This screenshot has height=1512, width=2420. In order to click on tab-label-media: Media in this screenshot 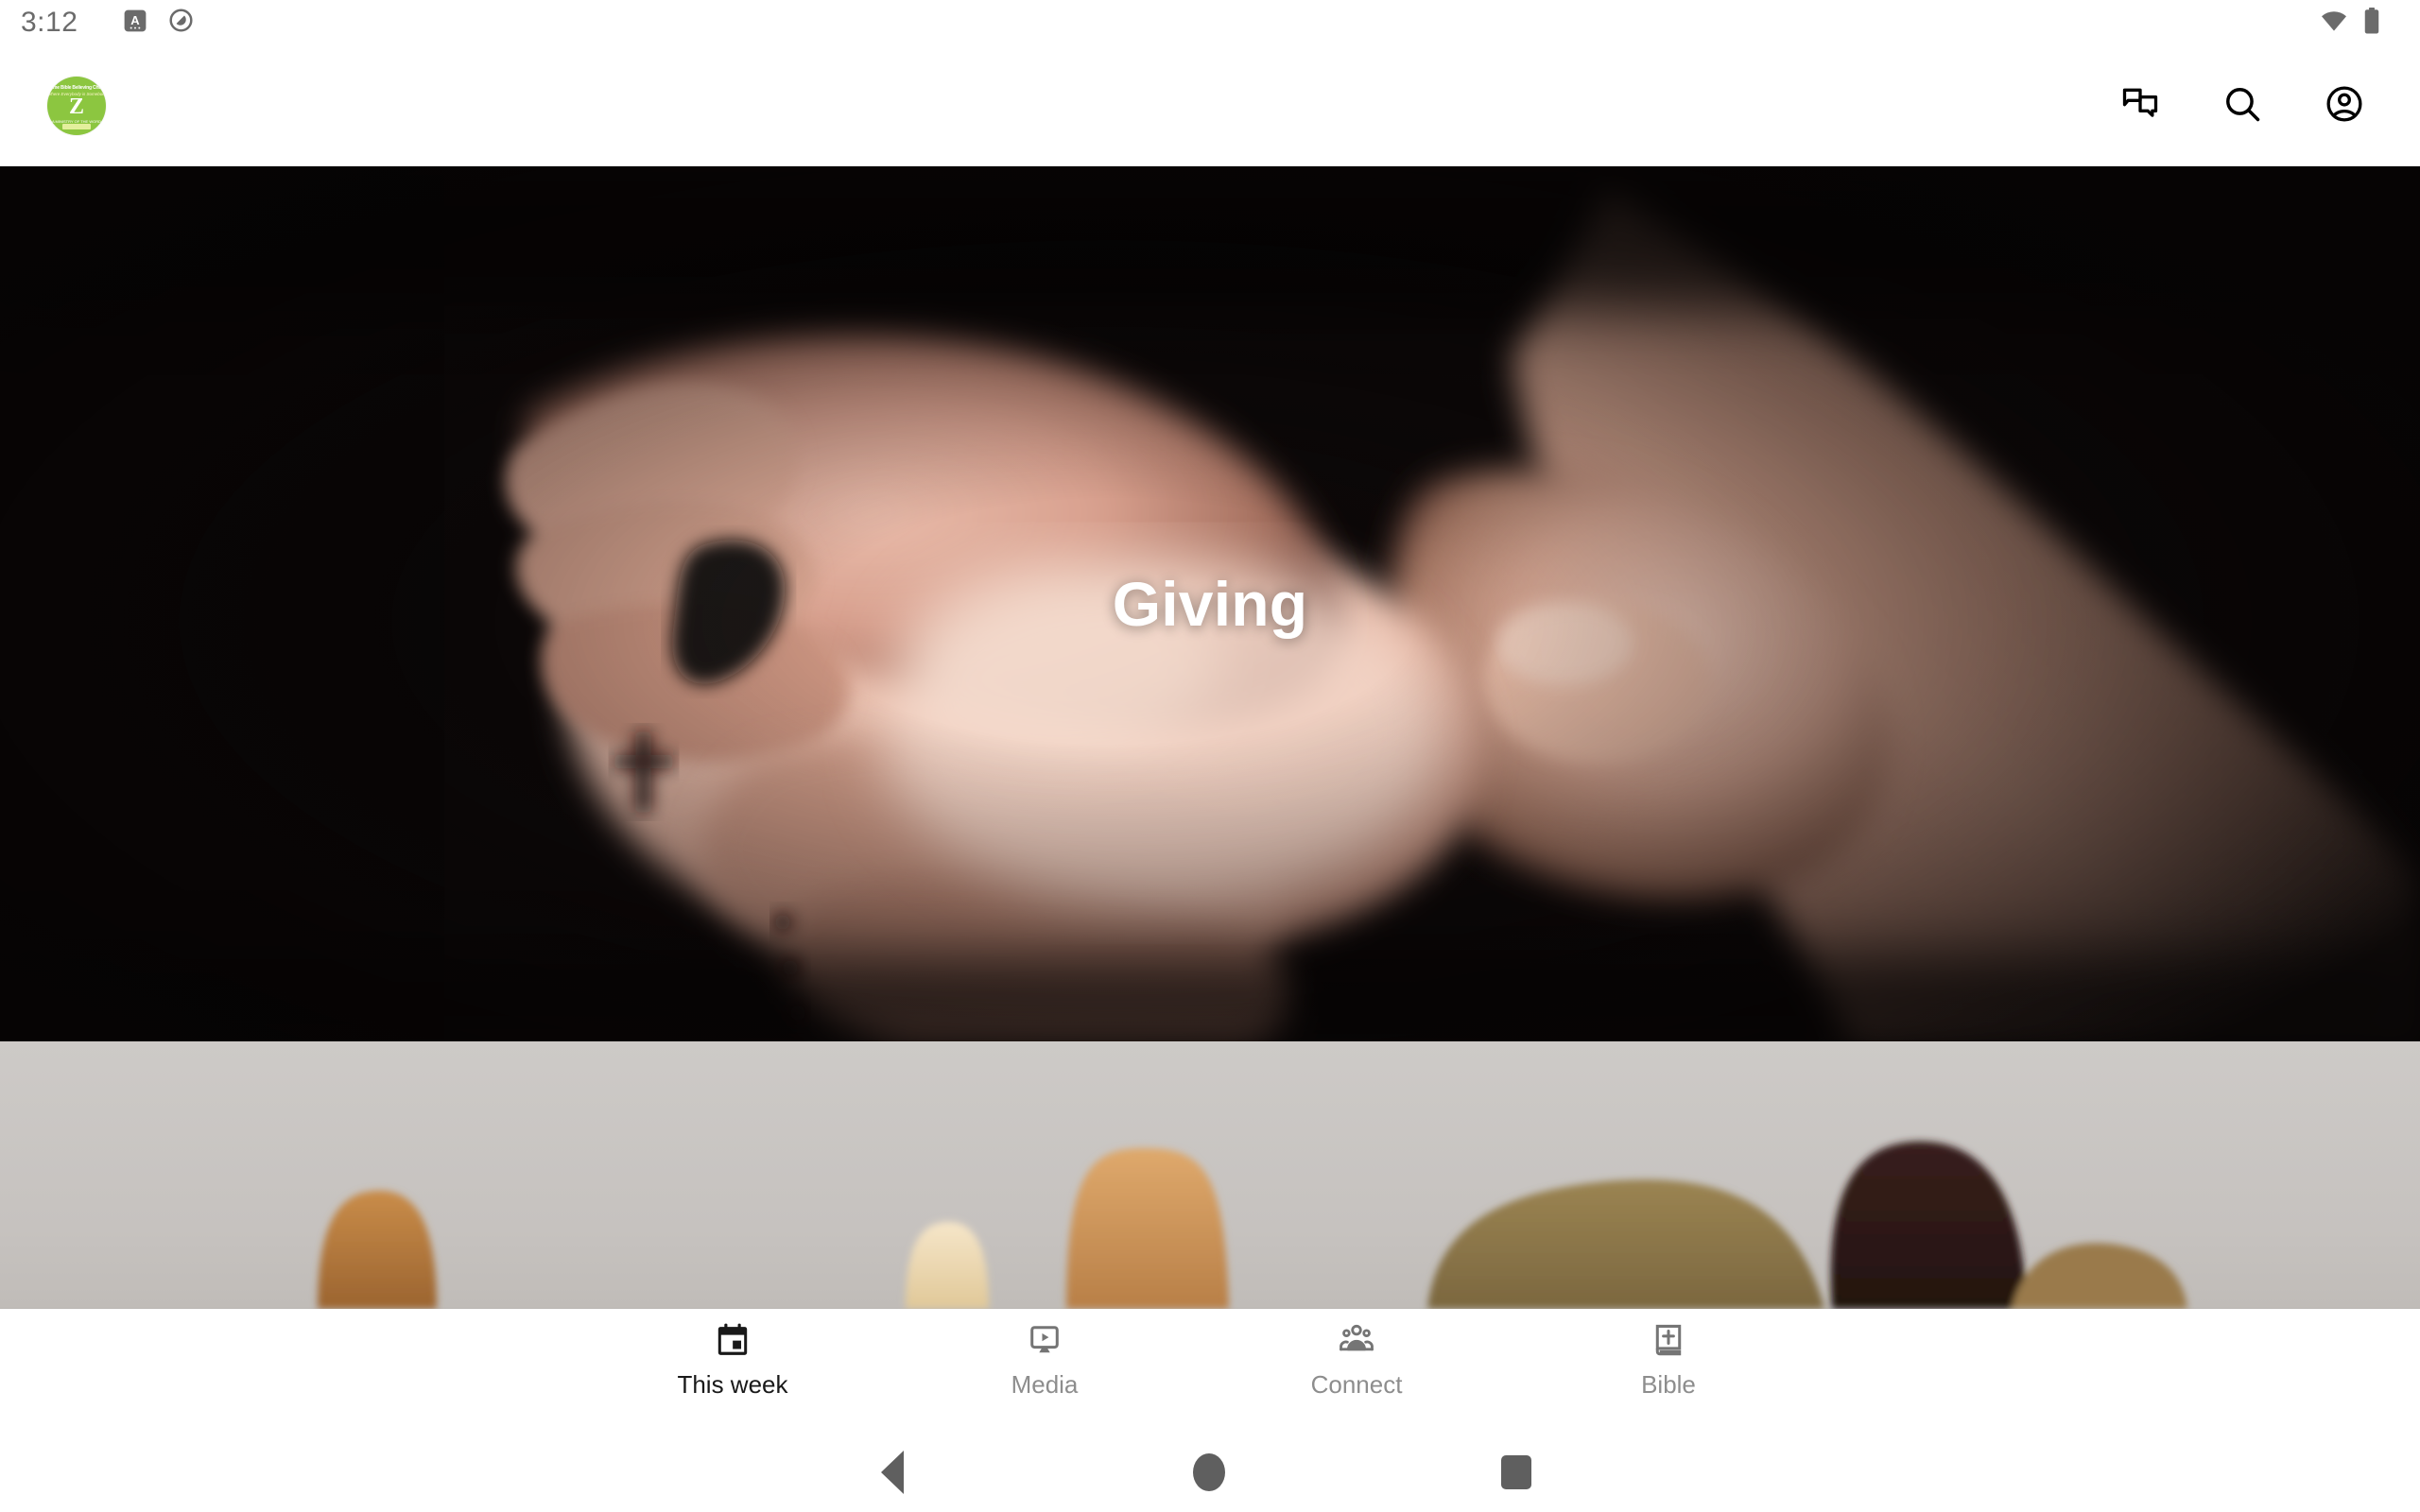, I will do `click(1045, 1384)`.